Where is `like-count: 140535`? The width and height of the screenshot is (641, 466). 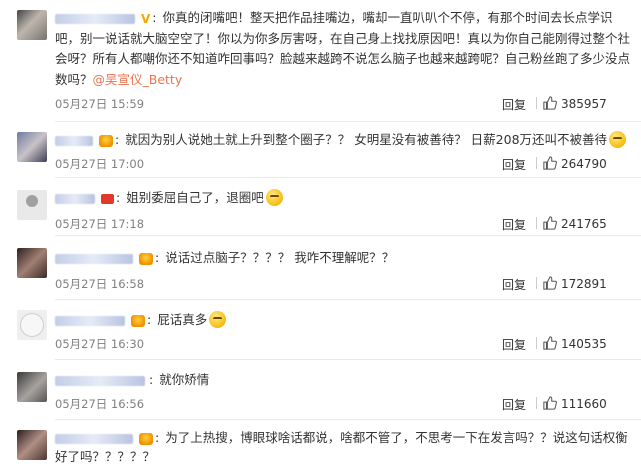
like-count: 140535 is located at coordinates (584, 344).